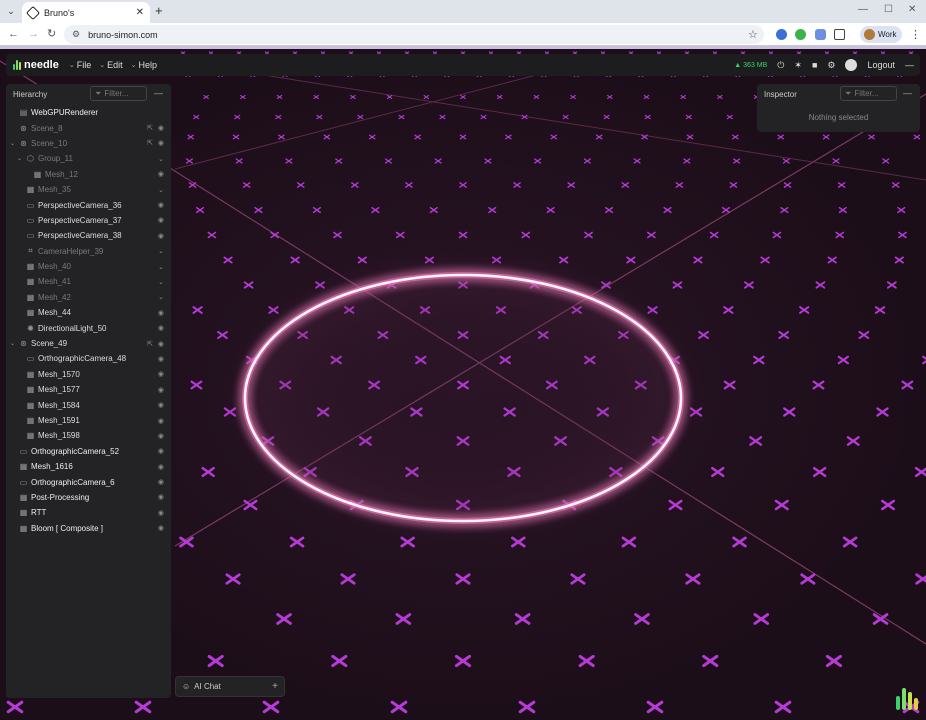 Image resolution: width=926 pixels, height=720 pixels. Describe the element at coordinates (88, 435) in the screenshot. I see `hierarchy-row: ▦ Mesh_1598 ◉` at that location.